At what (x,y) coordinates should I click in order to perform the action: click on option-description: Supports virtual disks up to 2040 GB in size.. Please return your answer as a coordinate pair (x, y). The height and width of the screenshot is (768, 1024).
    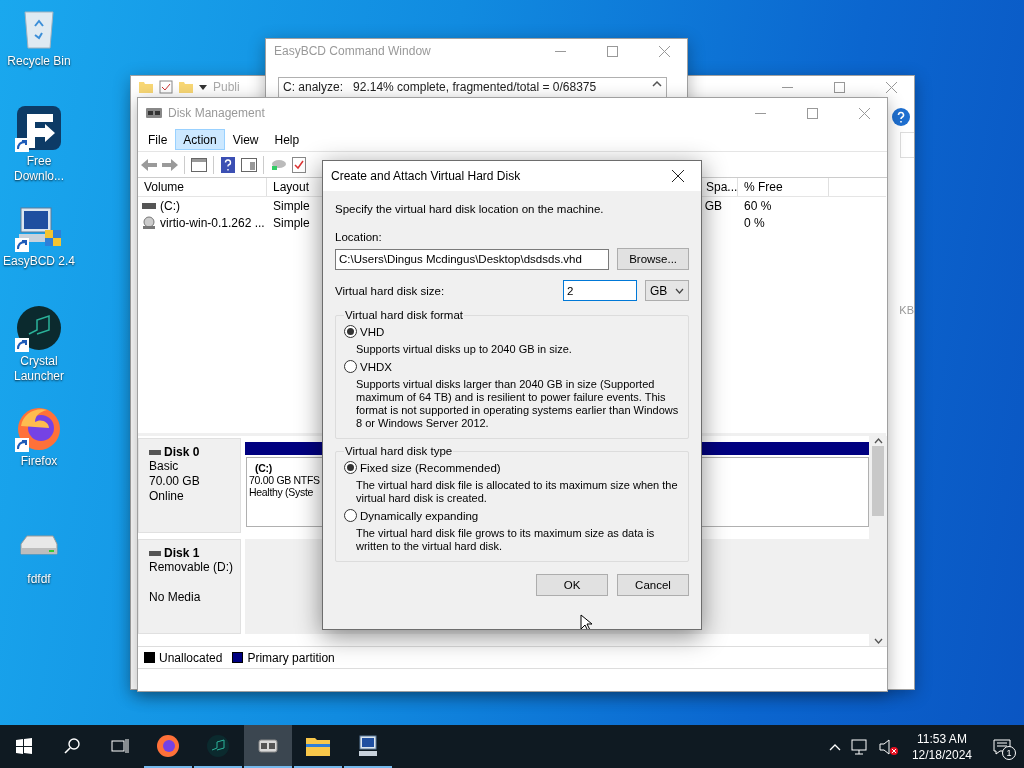
    Looking at the image, I should click on (464, 349).